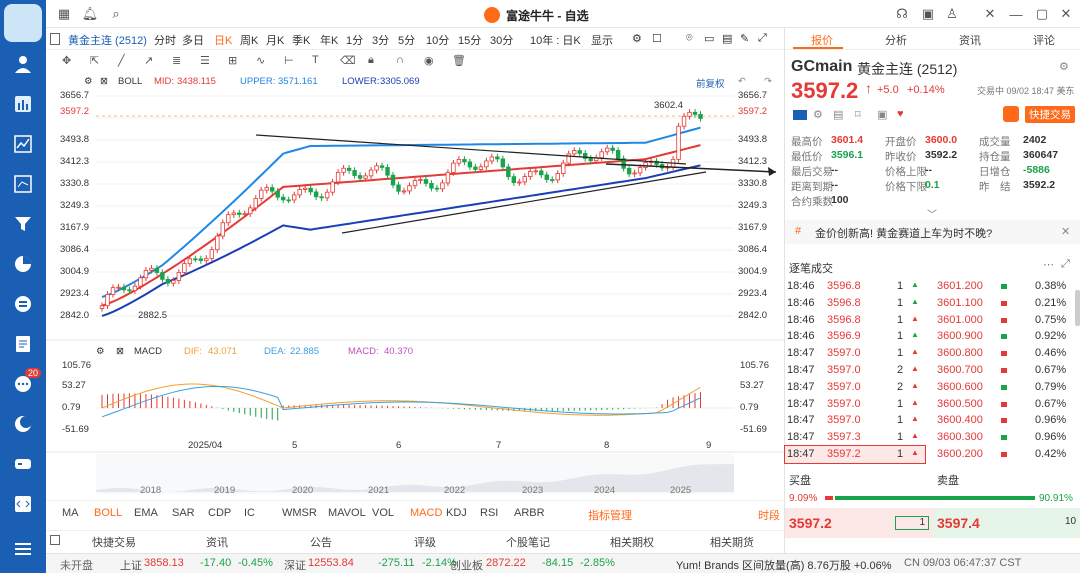  Describe the element at coordinates (459, 60) in the screenshot. I see `trash-tool-icon: 🗑︎` at that location.